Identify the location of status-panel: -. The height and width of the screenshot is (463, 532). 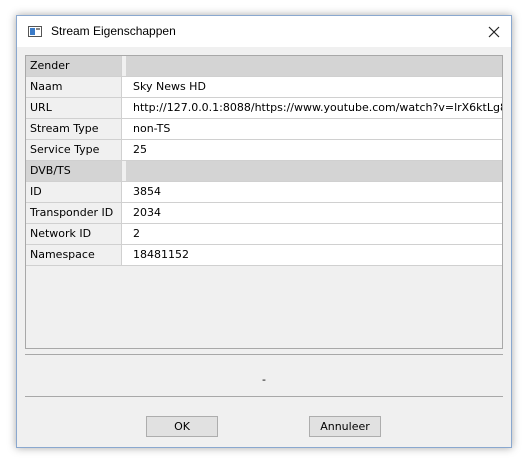
(264, 375).